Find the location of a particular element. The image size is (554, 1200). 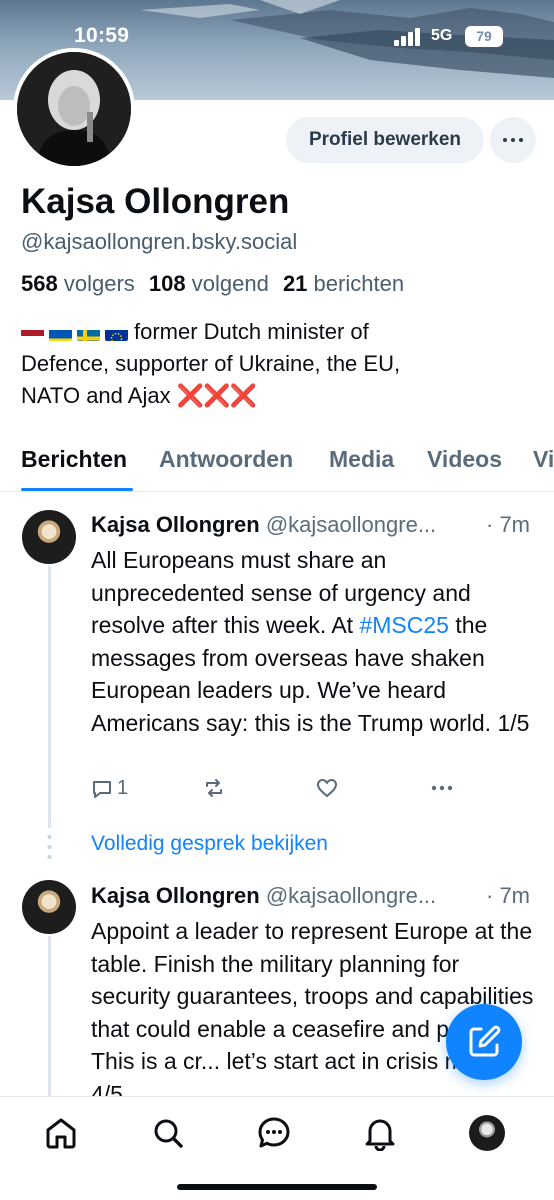

repost-icon is located at coordinates (214, 788).